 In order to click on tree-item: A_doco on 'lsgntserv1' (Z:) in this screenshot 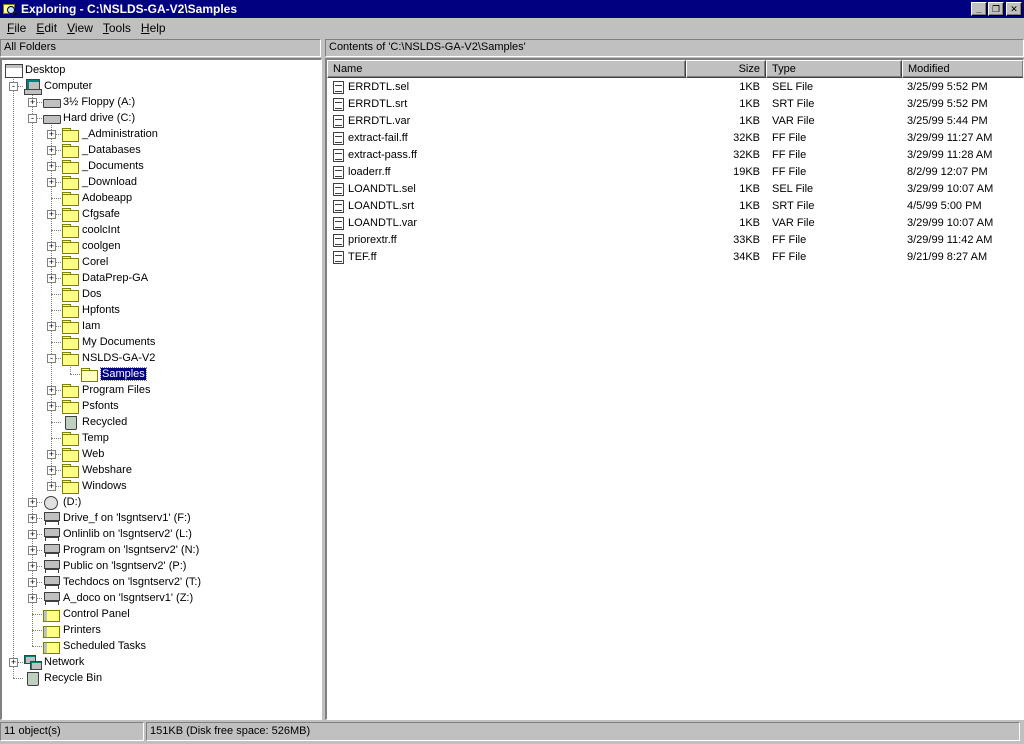, I will do `click(117, 598)`.